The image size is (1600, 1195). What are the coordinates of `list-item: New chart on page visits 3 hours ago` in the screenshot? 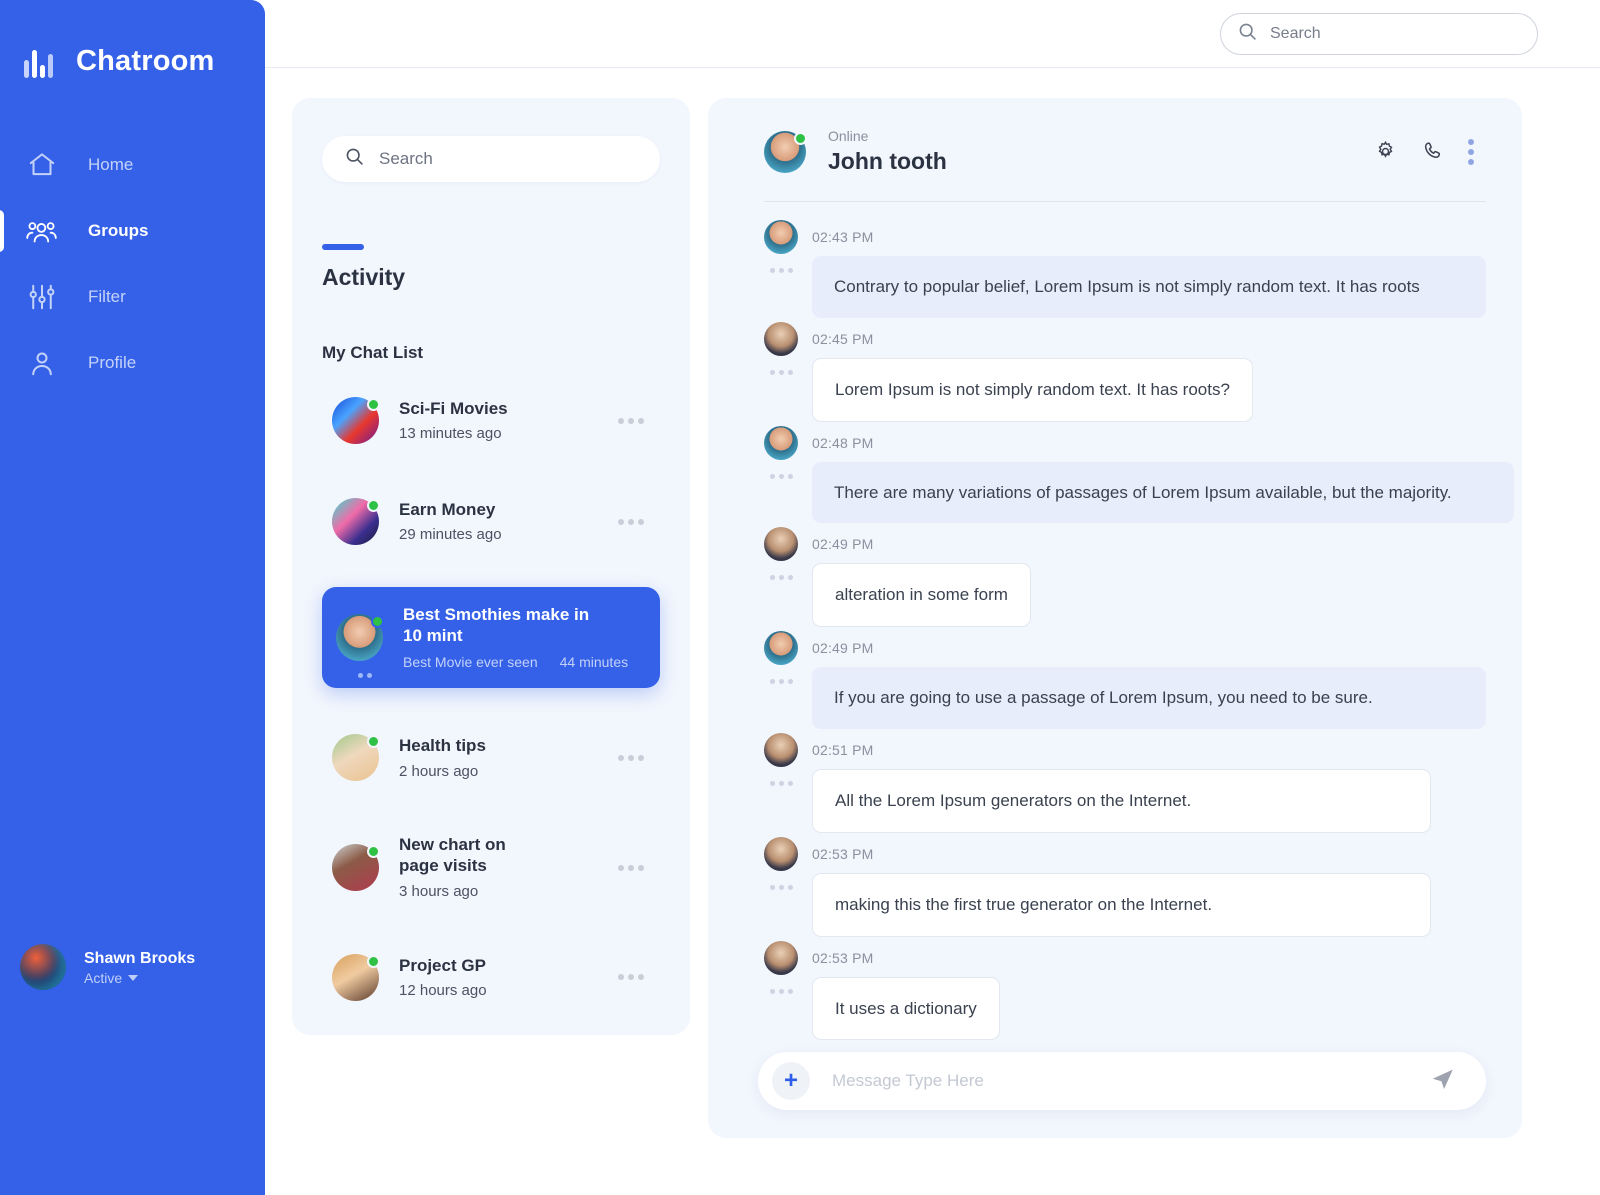 It's located at (491, 867).